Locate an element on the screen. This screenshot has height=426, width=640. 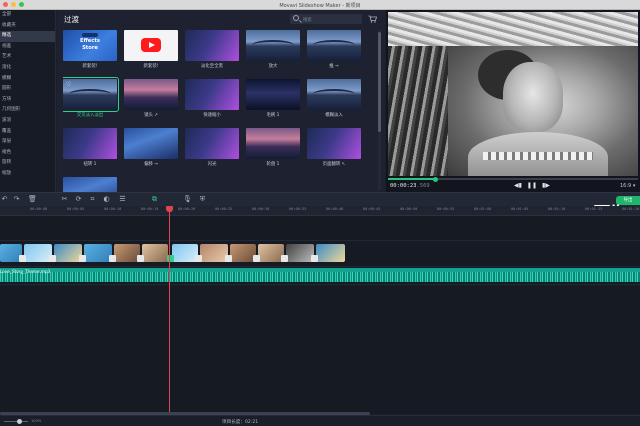
panel-scrollbar-thumb is located at coordinates (379, 82).